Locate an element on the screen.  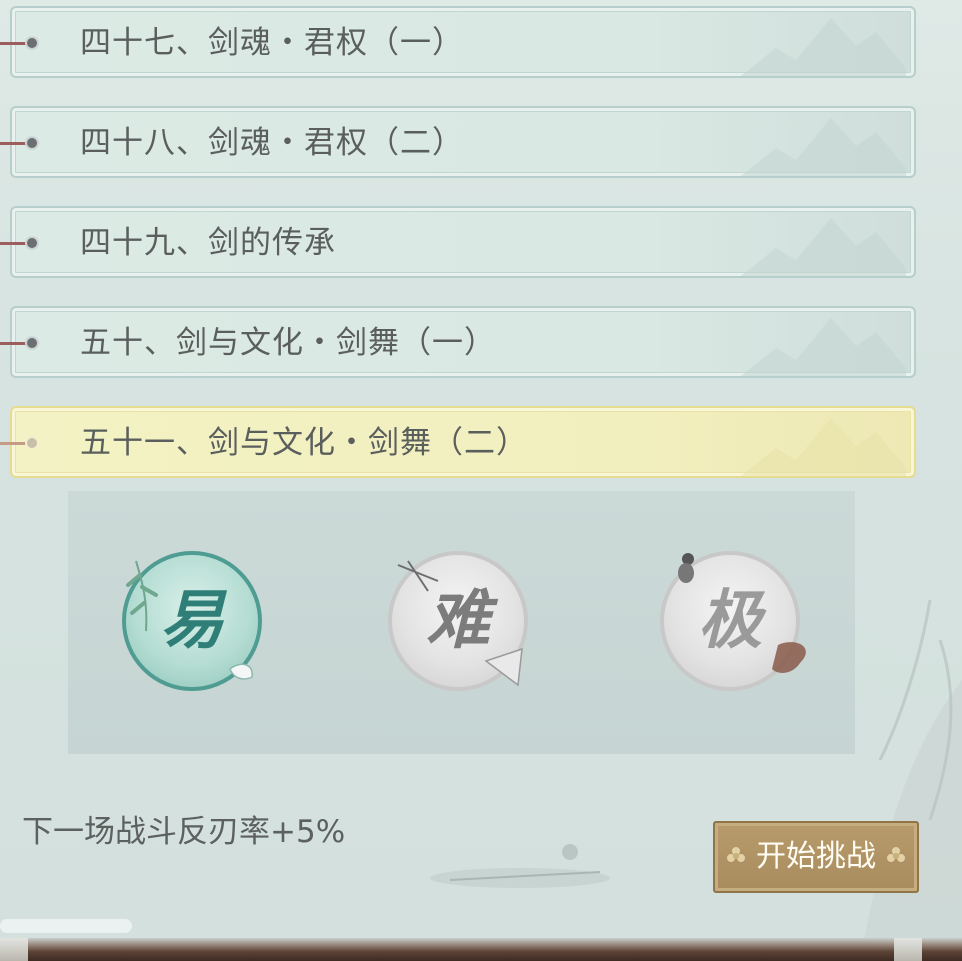
chapter-title: 五十、剑与文化・剑舞（一） is located at coordinates (288, 343).